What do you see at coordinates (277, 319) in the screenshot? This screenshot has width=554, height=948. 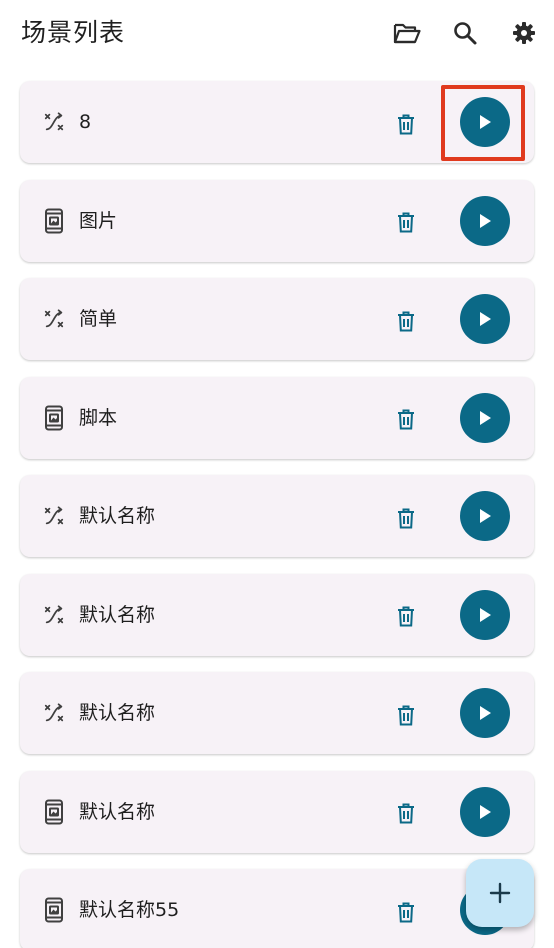 I see `scene-card: 简单` at bounding box center [277, 319].